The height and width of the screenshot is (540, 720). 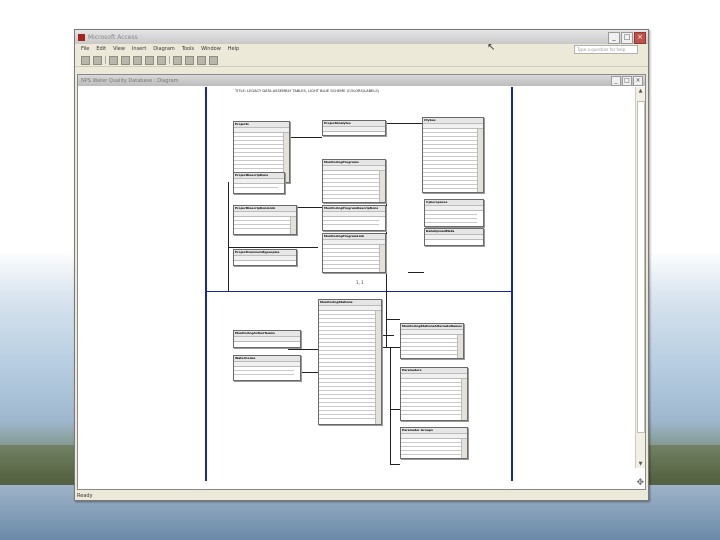 What do you see at coordinates (85, 49) in the screenshot?
I see `menu-file: File` at bounding box center [85, 49].